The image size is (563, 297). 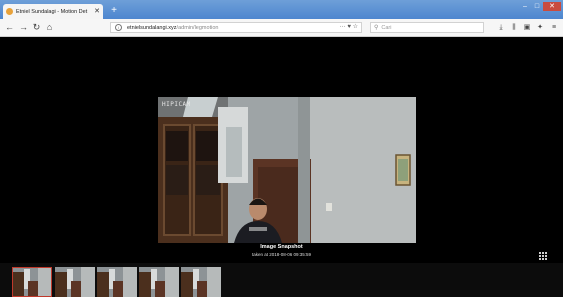 I want to click on info-icon: i, so click(x=118, y=27).